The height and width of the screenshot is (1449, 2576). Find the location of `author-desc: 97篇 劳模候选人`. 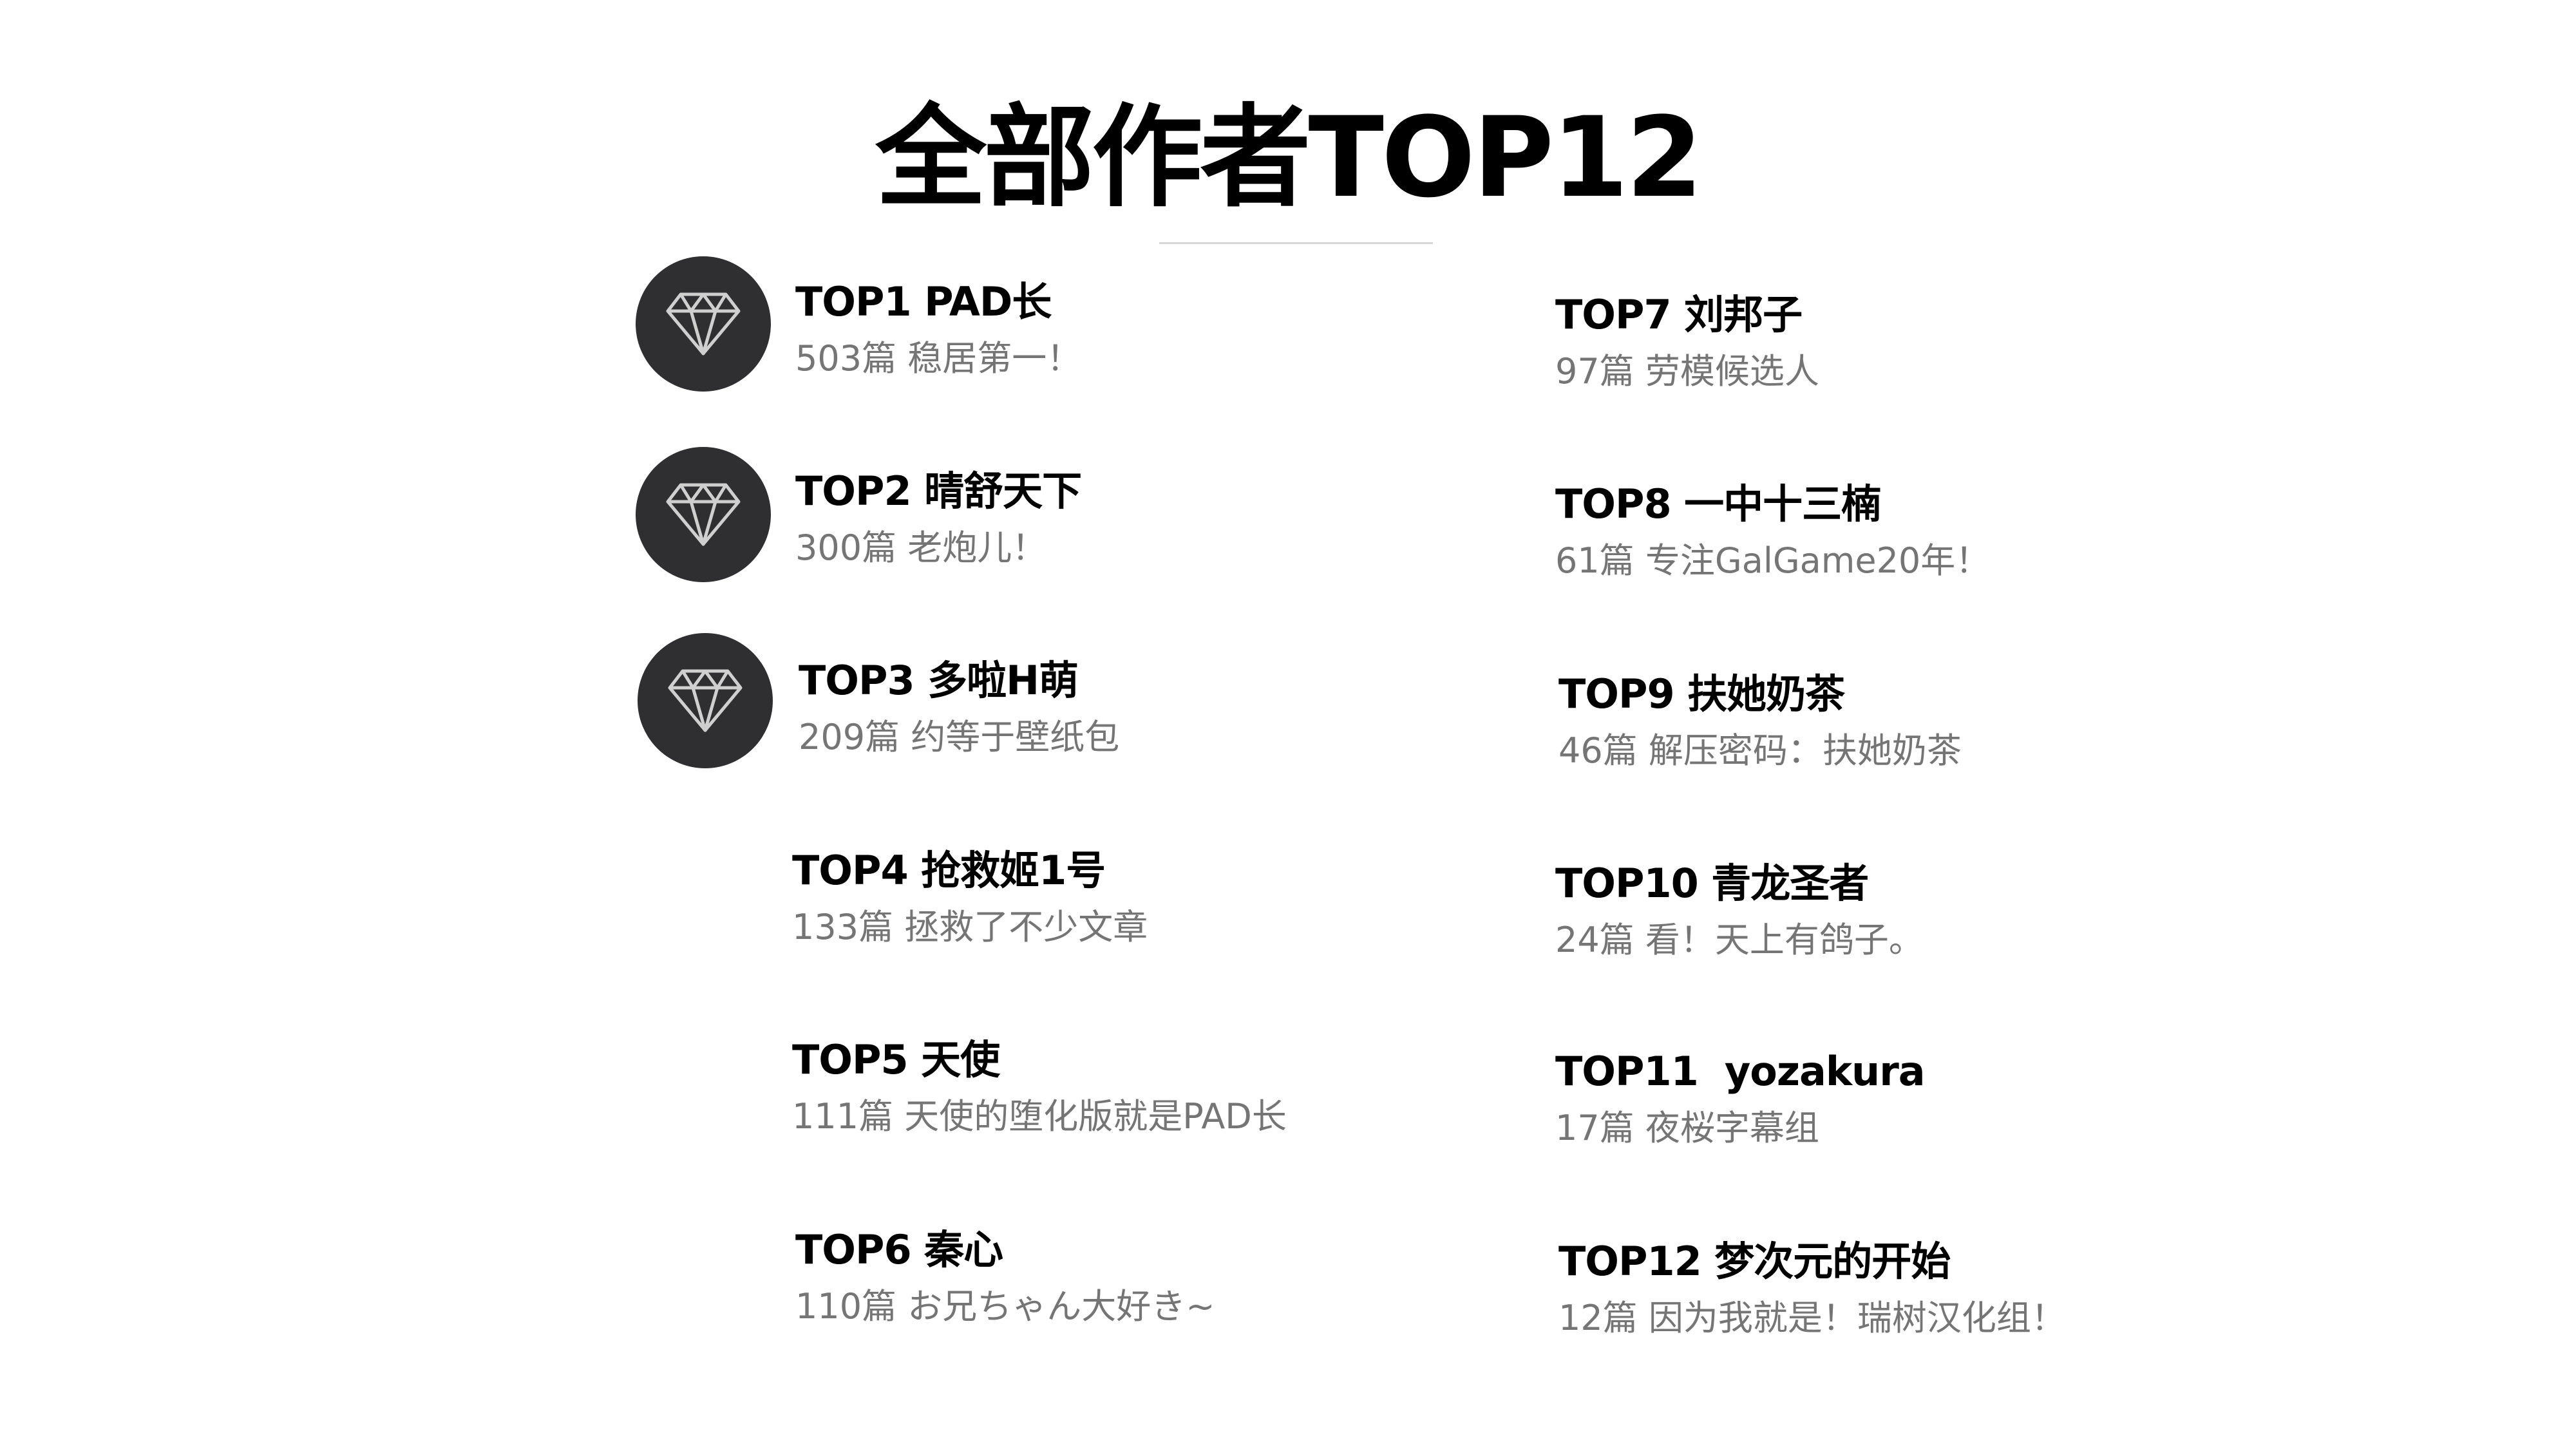

author-desc: 97篇 劳模候选人 is located at coordinates (1687, 371).